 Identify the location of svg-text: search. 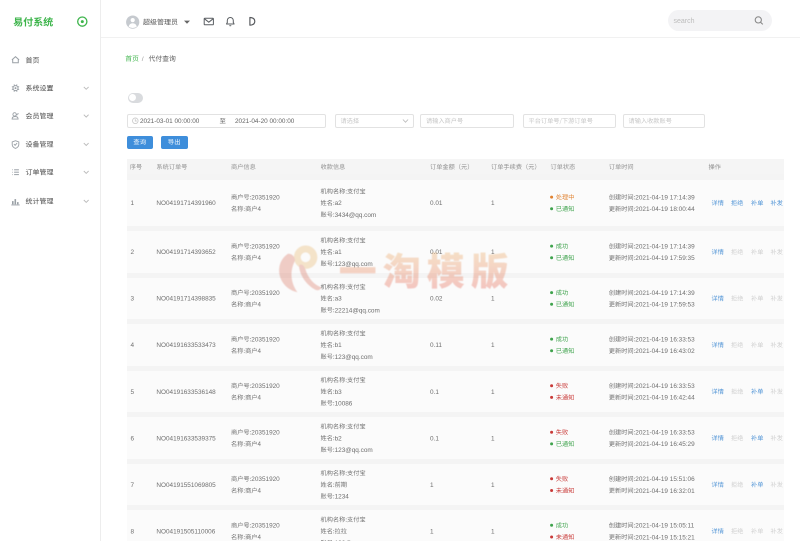
(684, 21).